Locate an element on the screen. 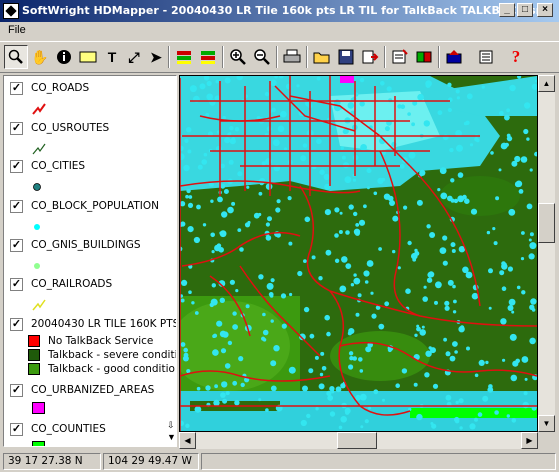 The width and height of the screenshot is (559, 472). scroll-up-arrow-icon: ⇩ is located at coordinates (171, 425).